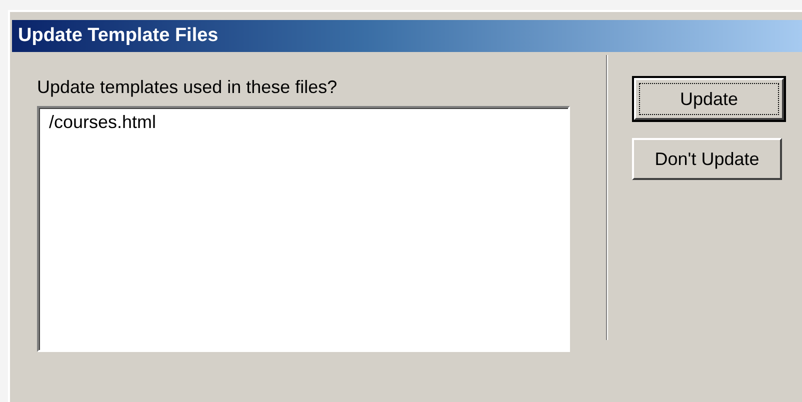 The image size is (802, 402). Describe the element at coordinates (102, 122) in the screenshot. I see `file-item: /courses.html` at that location.